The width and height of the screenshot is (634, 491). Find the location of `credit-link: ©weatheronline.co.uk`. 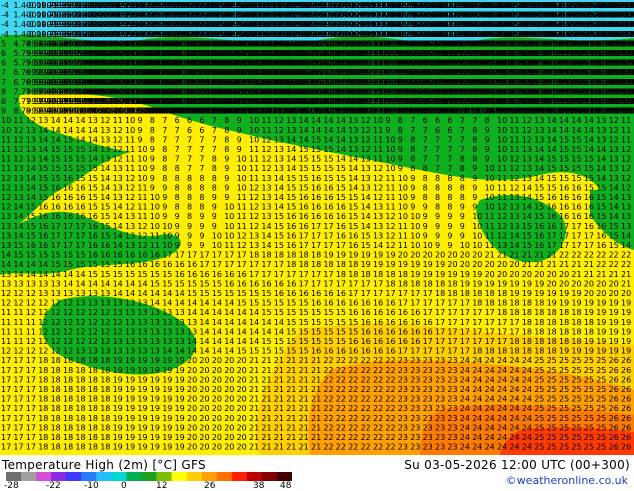

credit-link: ©weatheronline.co.uk is located at coordinates (567, 480).